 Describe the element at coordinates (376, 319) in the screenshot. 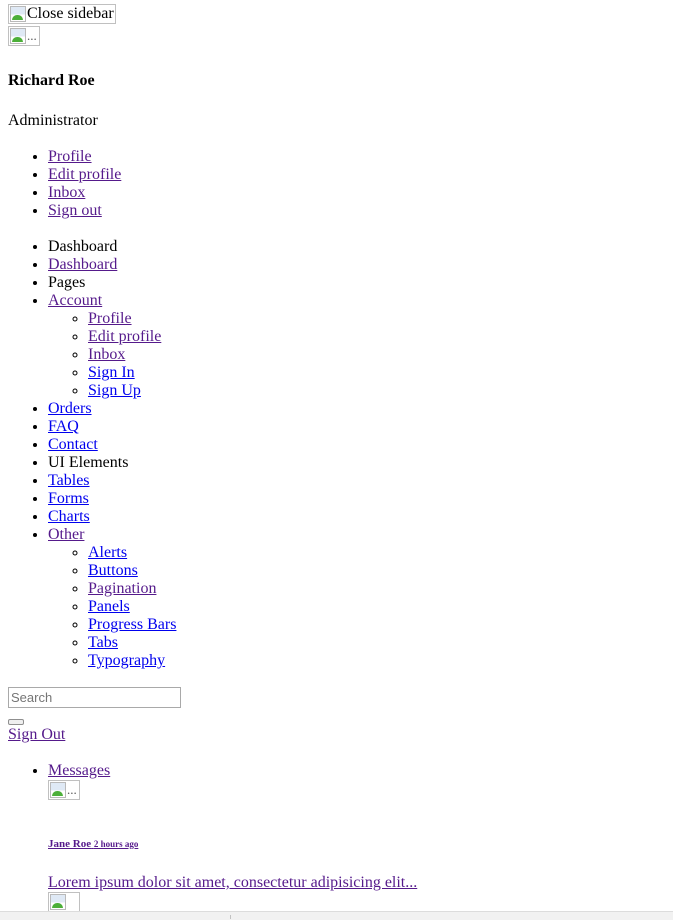

I see `submenu-item: Profile` at that location.